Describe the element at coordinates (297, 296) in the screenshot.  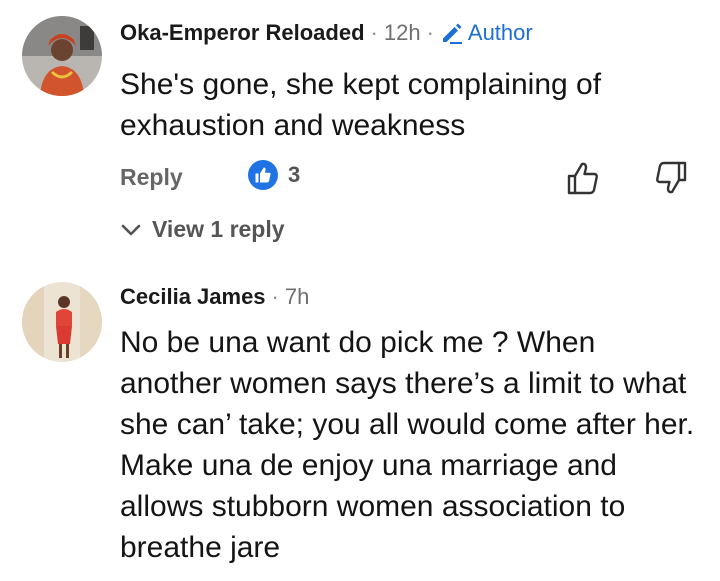
I see `comment-timestamp: 7h` at that location.